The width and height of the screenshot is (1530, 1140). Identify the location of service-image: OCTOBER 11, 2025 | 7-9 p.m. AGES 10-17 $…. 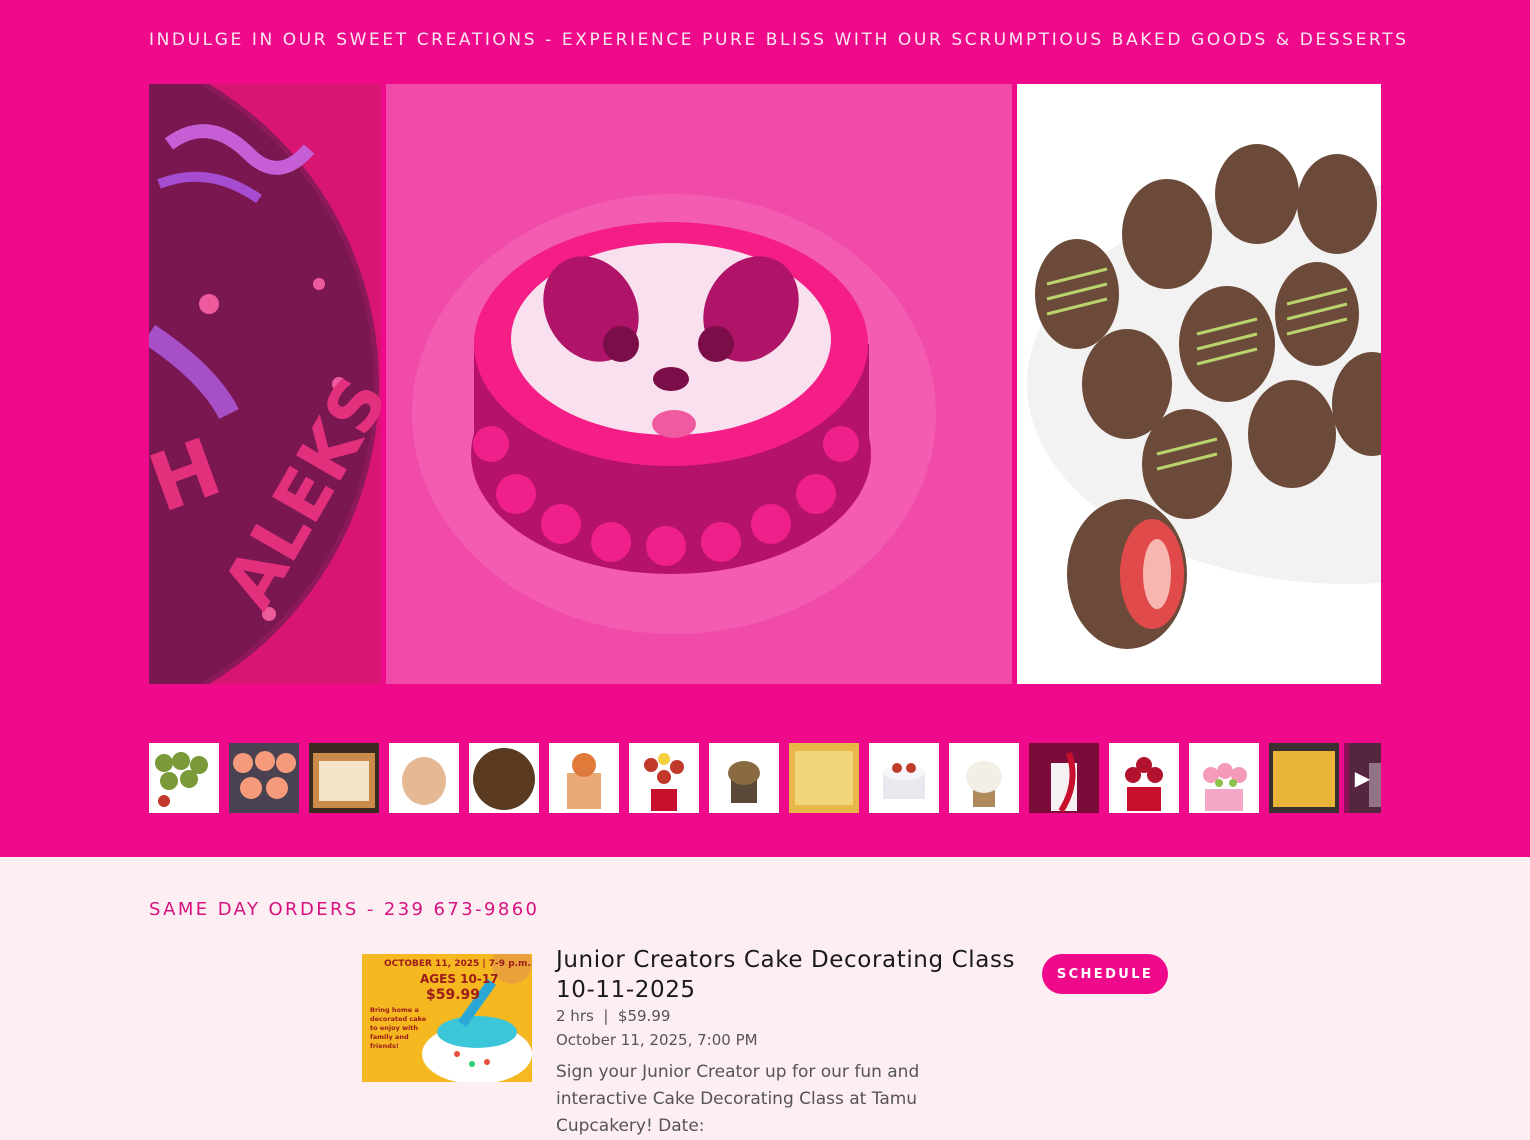
(447, 1018).